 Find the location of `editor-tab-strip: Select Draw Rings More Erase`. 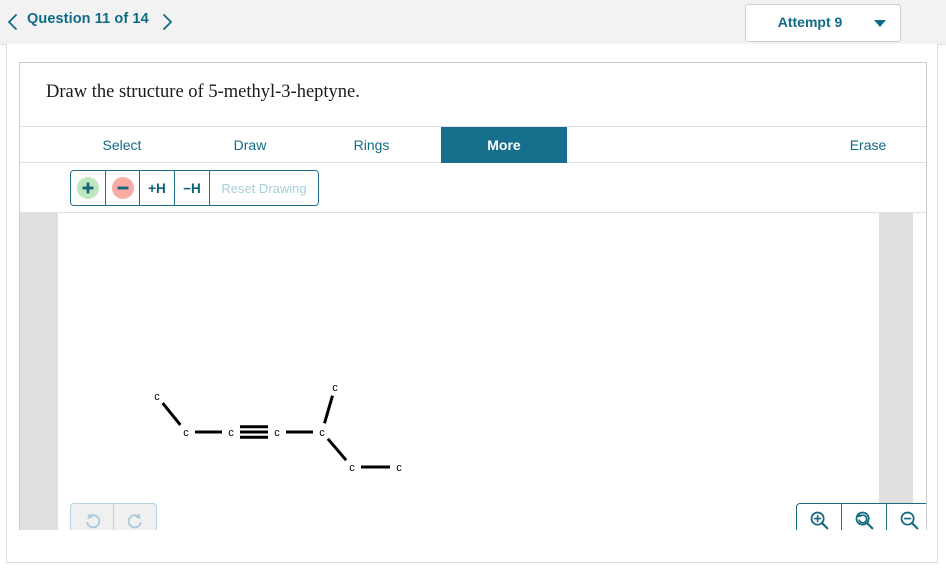

editor-tab-strip: Select Draw Rings More Erase is located at coordinates (473, 144).